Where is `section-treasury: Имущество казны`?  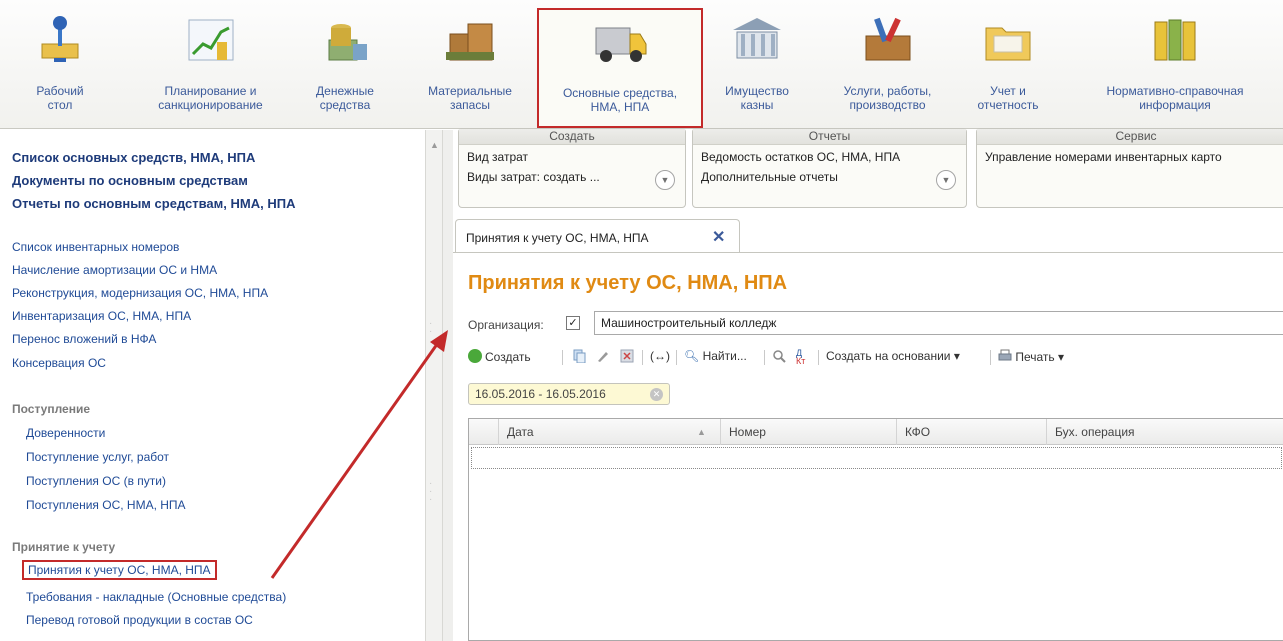
section-treasury: Имущество казны is located at coordinates (757, 63).